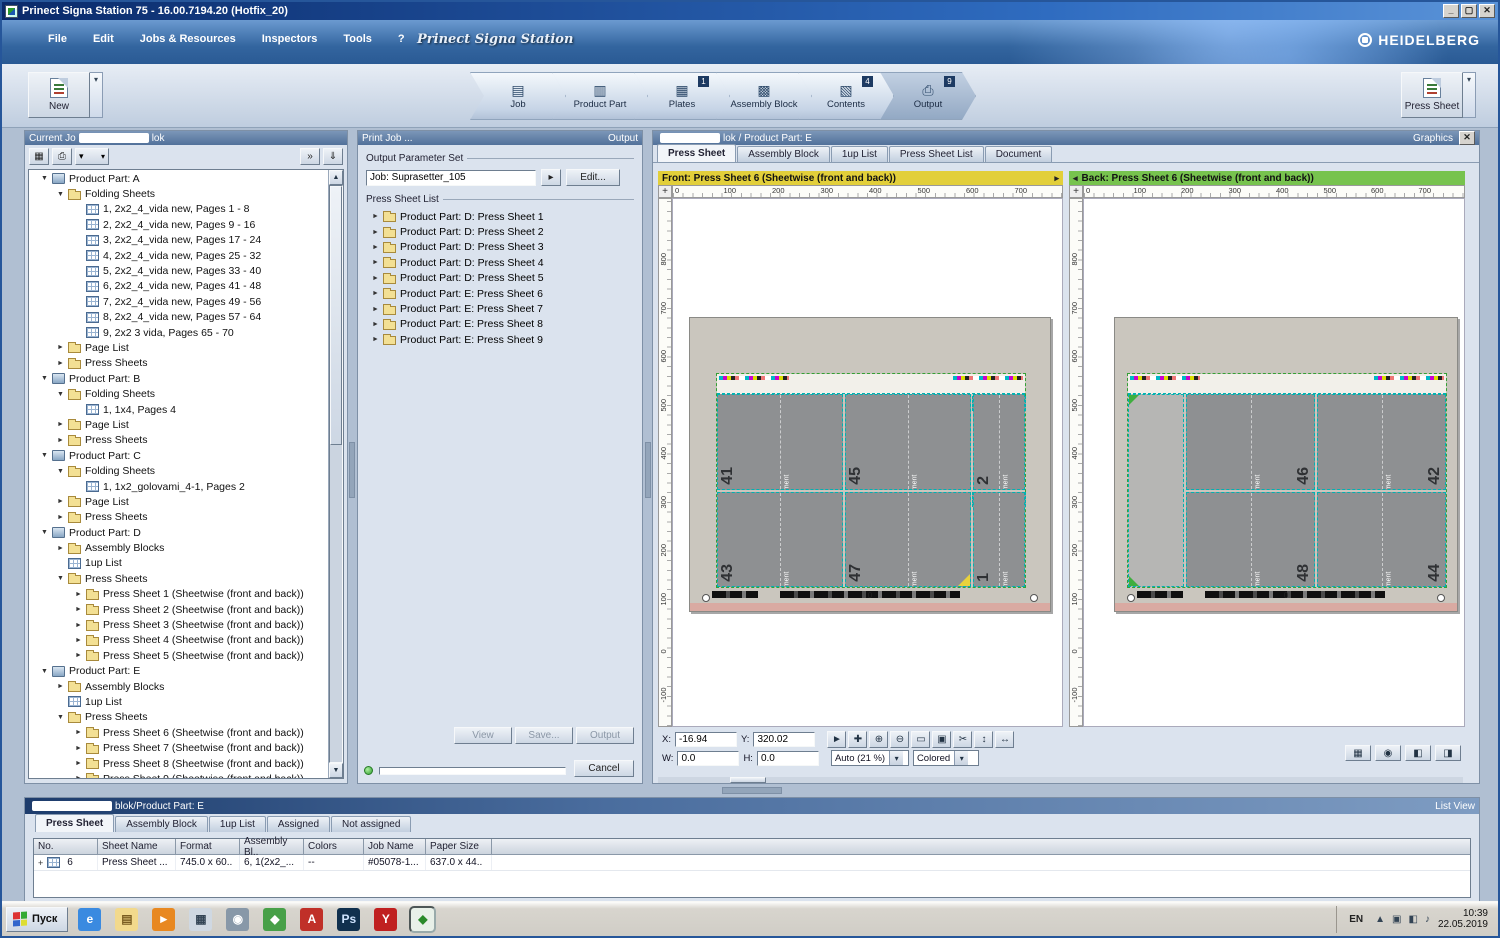  What do you see at coordinates (999, 442) in the screenshot?
I see `page-cell: 2 No Page Assignment` at bounding box center [999, 442].